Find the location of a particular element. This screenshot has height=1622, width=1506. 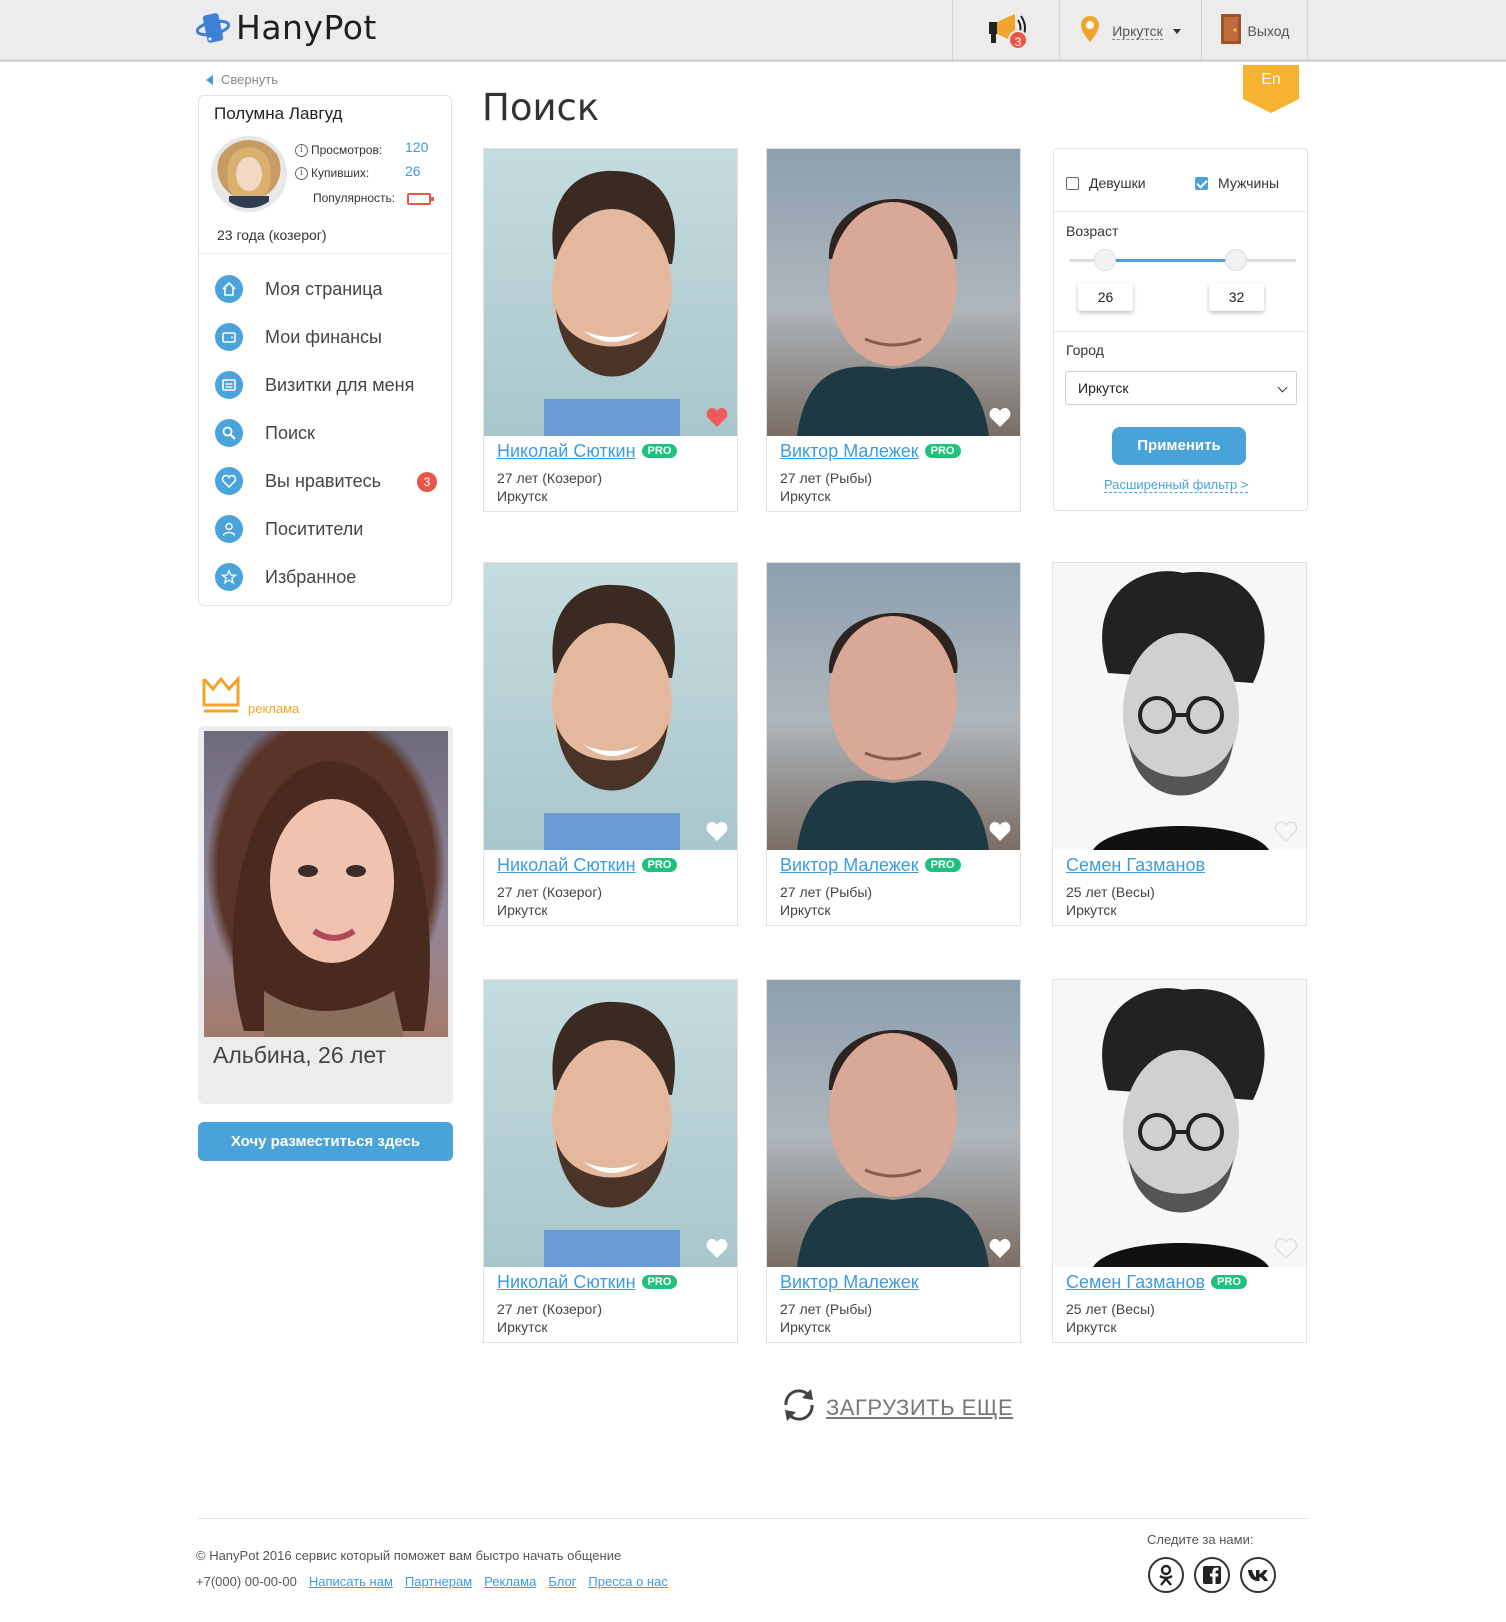

follow-label: Следите за нами: is located at coordinates (1200, 1539).